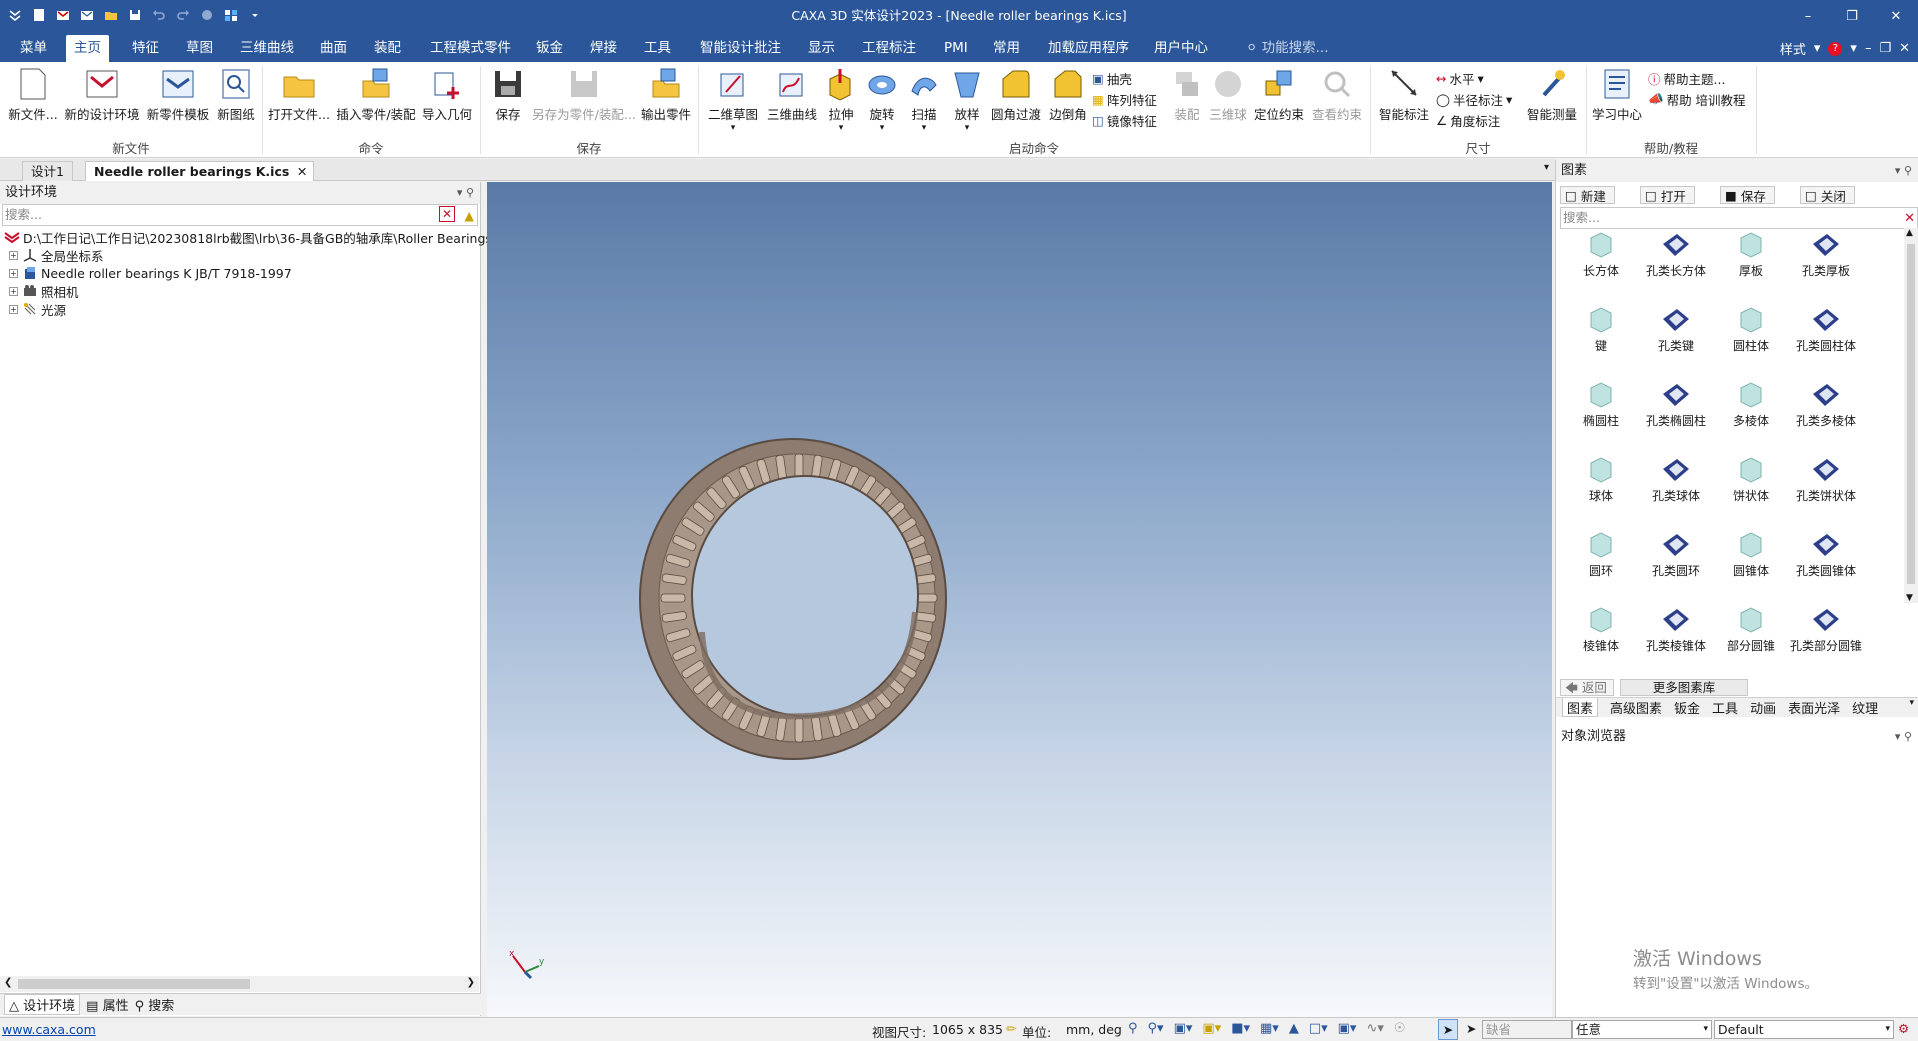  Describe the element at coordinates (1269, 1028) in the screenshot. I see `section-icon: ▦▾` at that location.